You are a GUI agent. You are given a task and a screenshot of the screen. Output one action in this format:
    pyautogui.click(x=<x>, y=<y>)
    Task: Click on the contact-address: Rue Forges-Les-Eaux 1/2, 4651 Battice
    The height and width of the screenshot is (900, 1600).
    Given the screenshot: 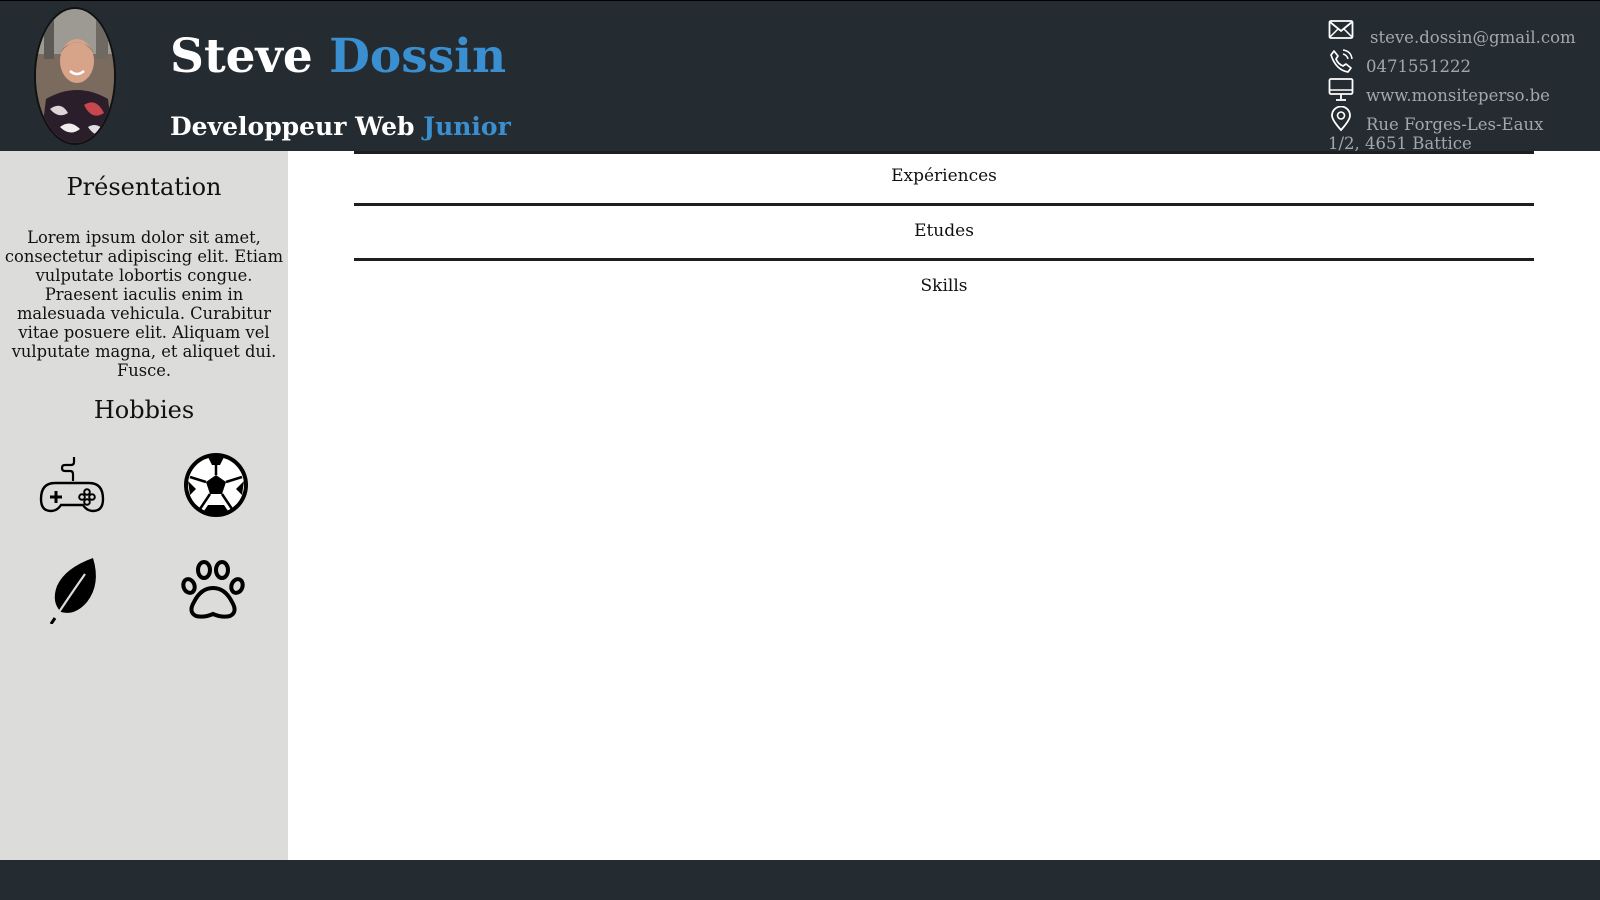 What is the action you would take?
    pyautogui.click(x=1458, y=129)
    